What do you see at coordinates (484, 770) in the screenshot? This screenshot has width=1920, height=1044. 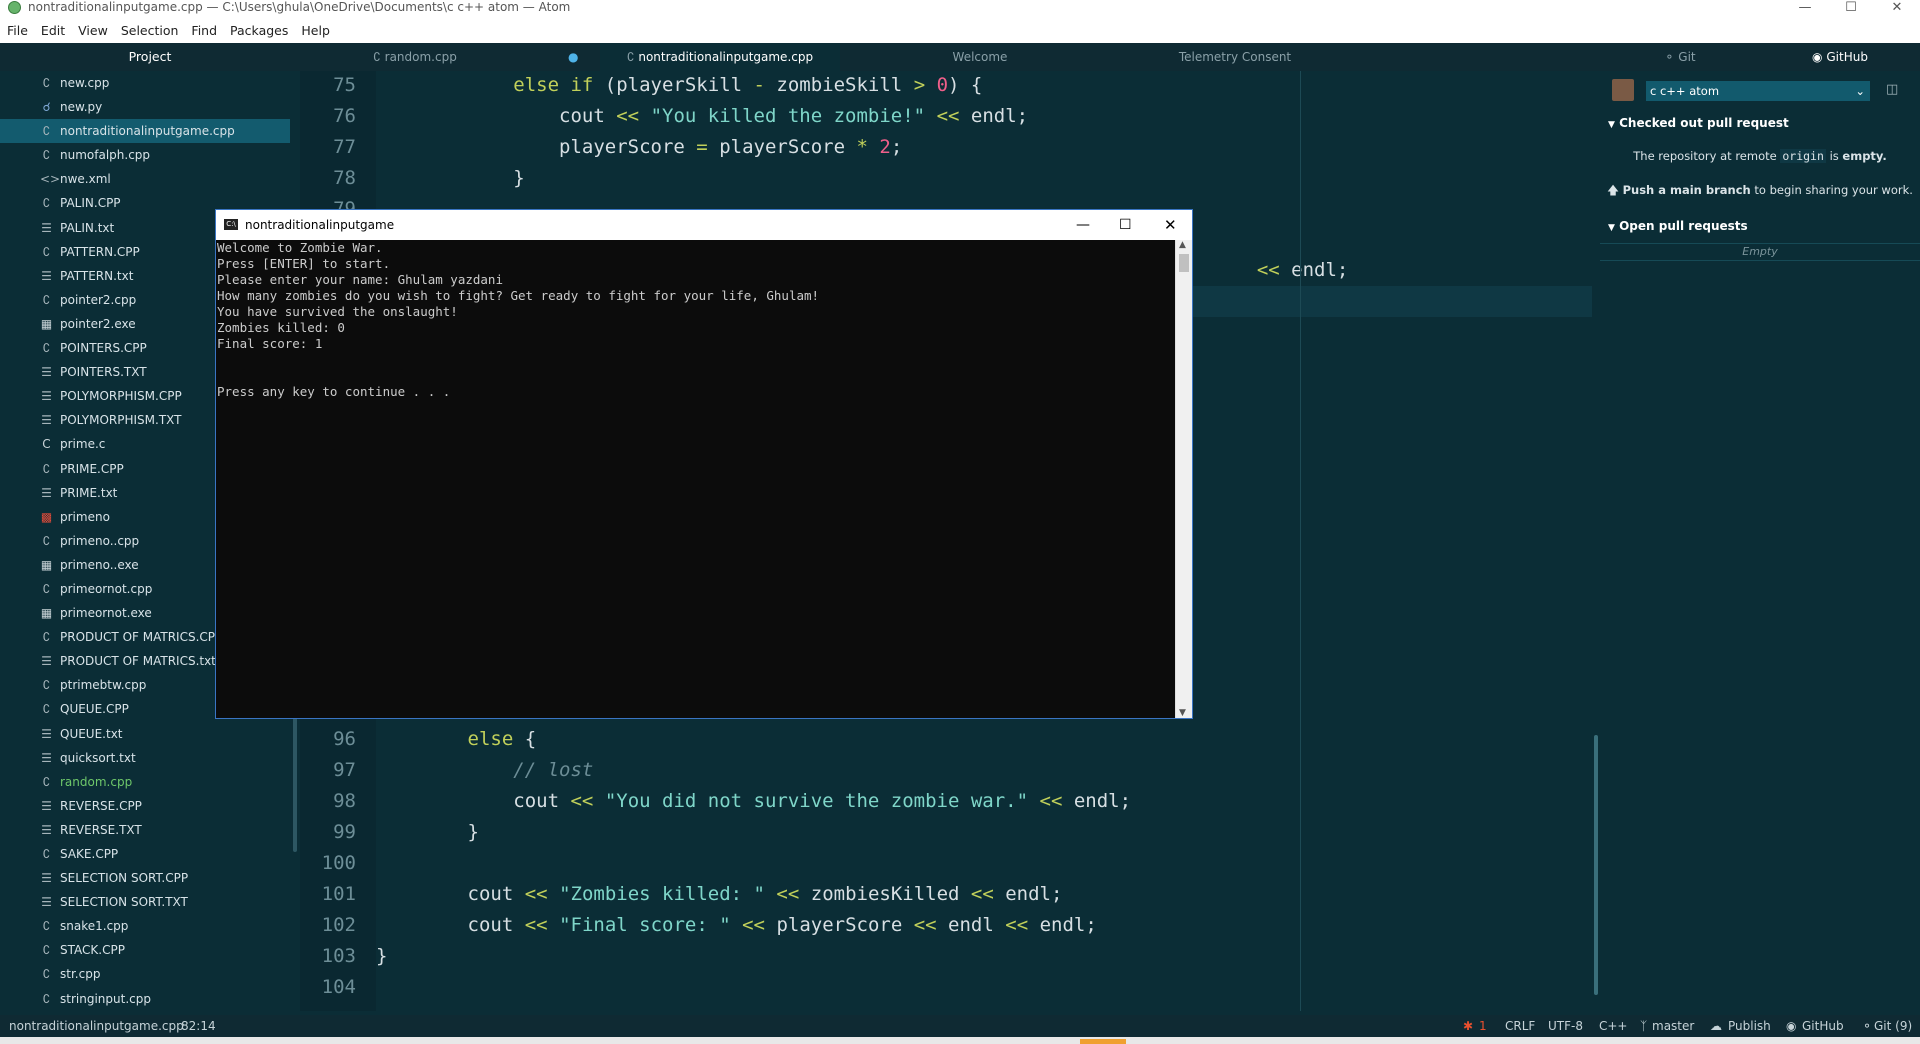 I see `code-line: // lost` at bounding box center [484, 770].